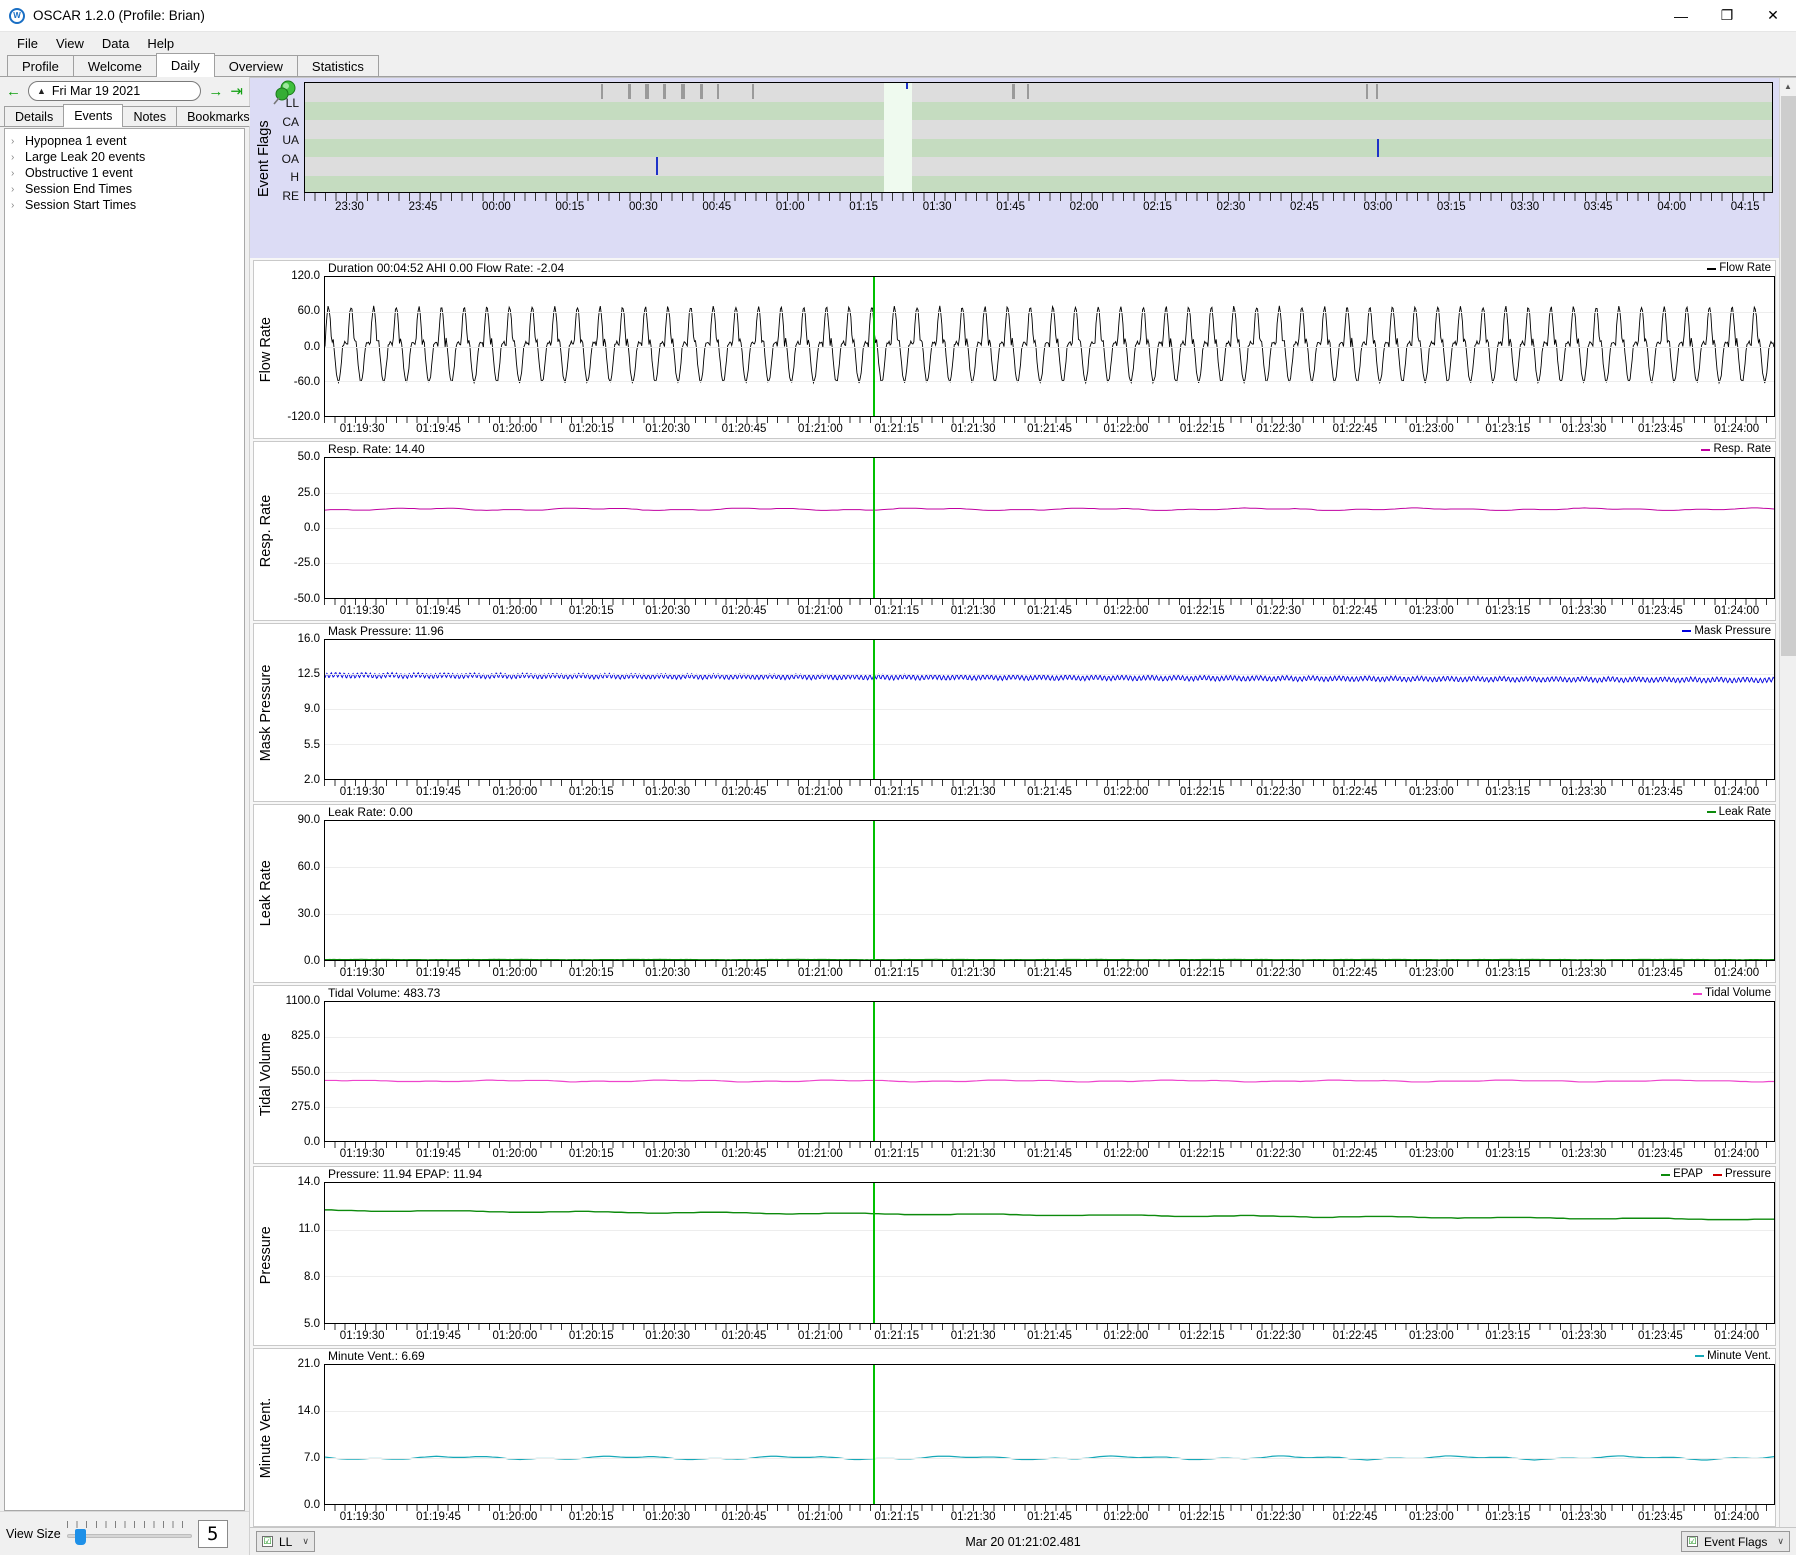 The height and width of the screenshot is (1555, 1796). What do you see at coordinates (337, 65) in the screenshot?
I see `tab-statistics: Statistics` at bounding box center [337, 65].